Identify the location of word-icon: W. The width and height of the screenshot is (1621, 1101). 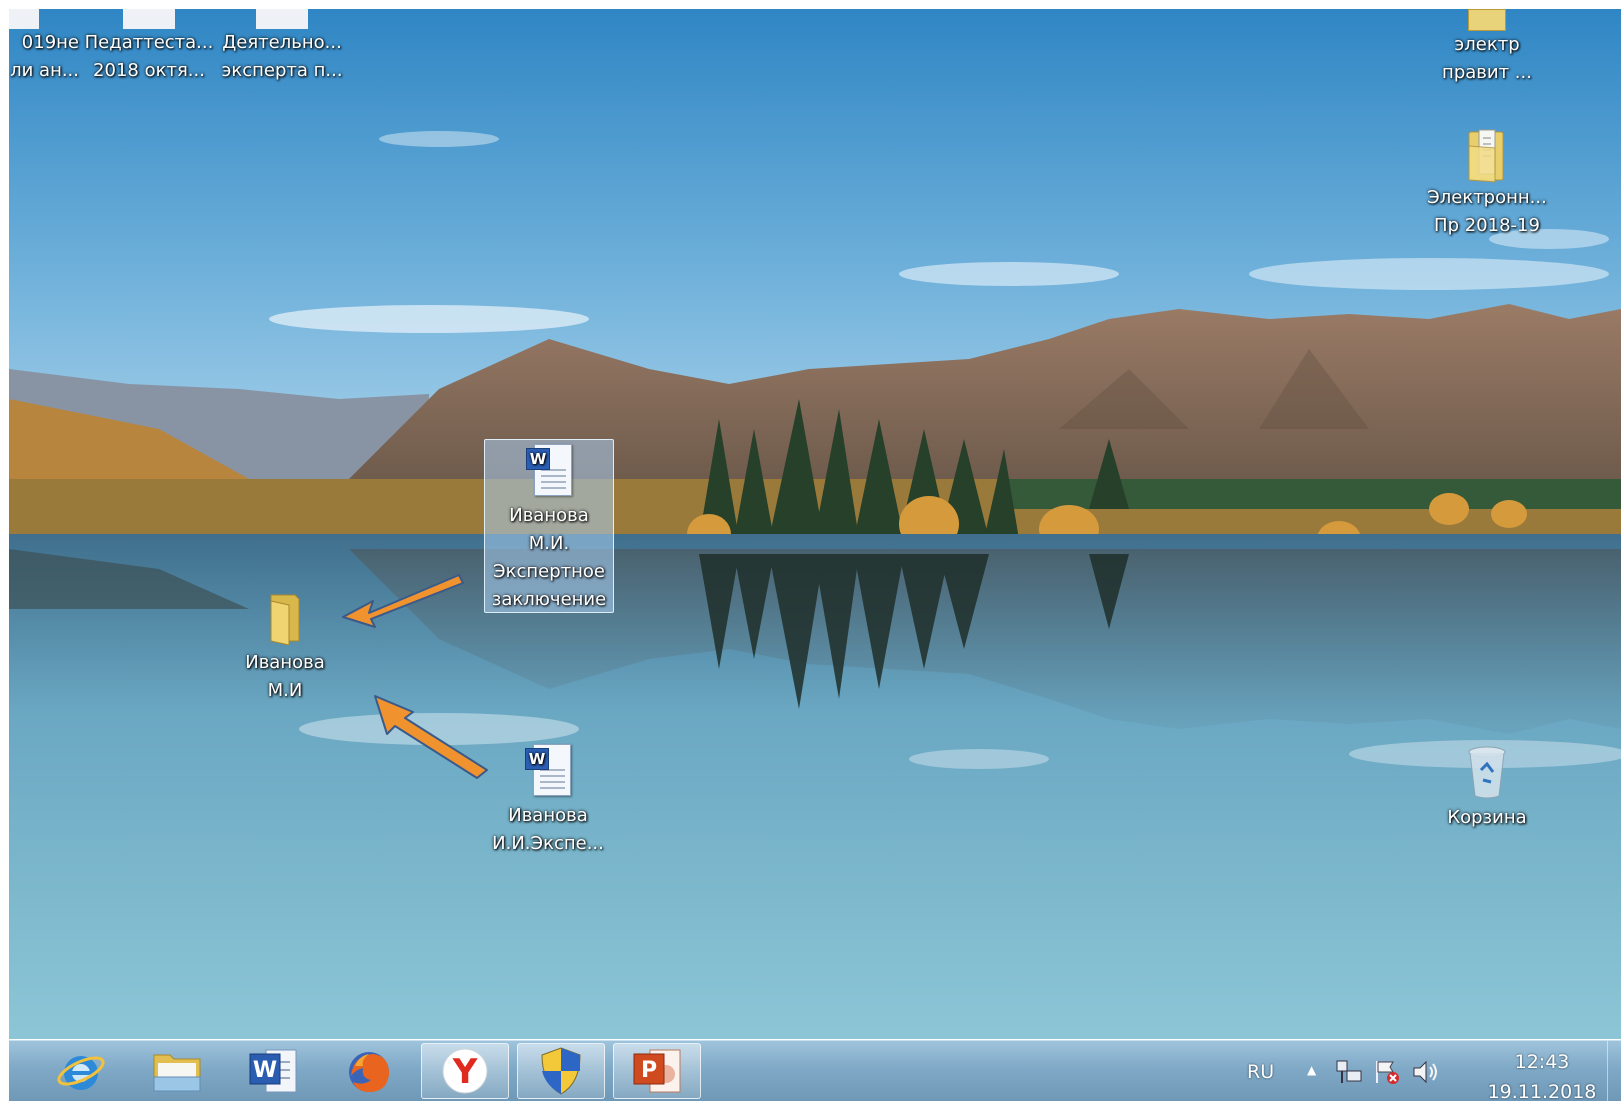
(273, 1071).